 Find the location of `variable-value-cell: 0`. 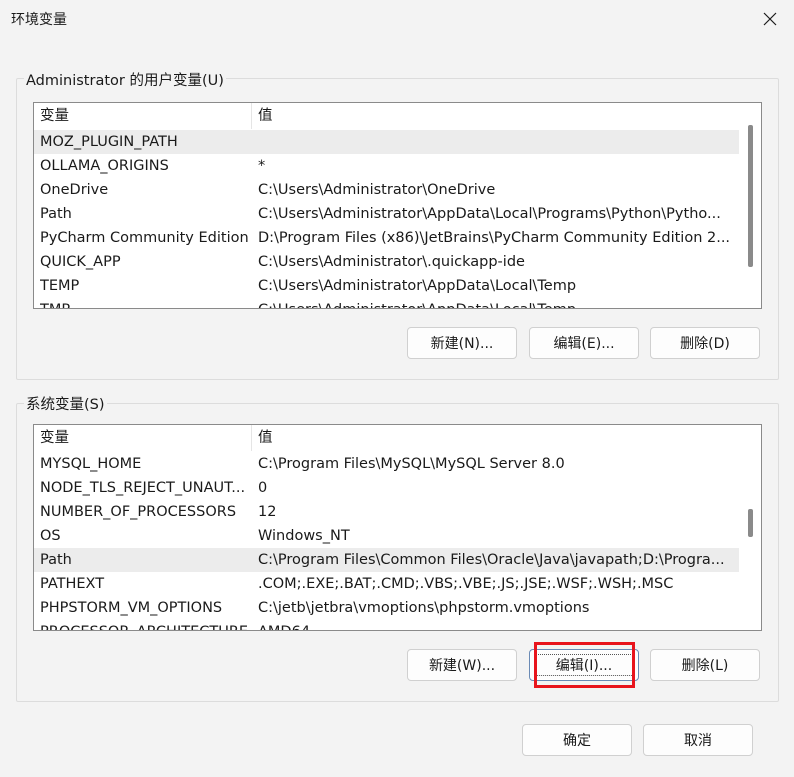

variable-value-cell: 0 is located at coordinates (263, 488).